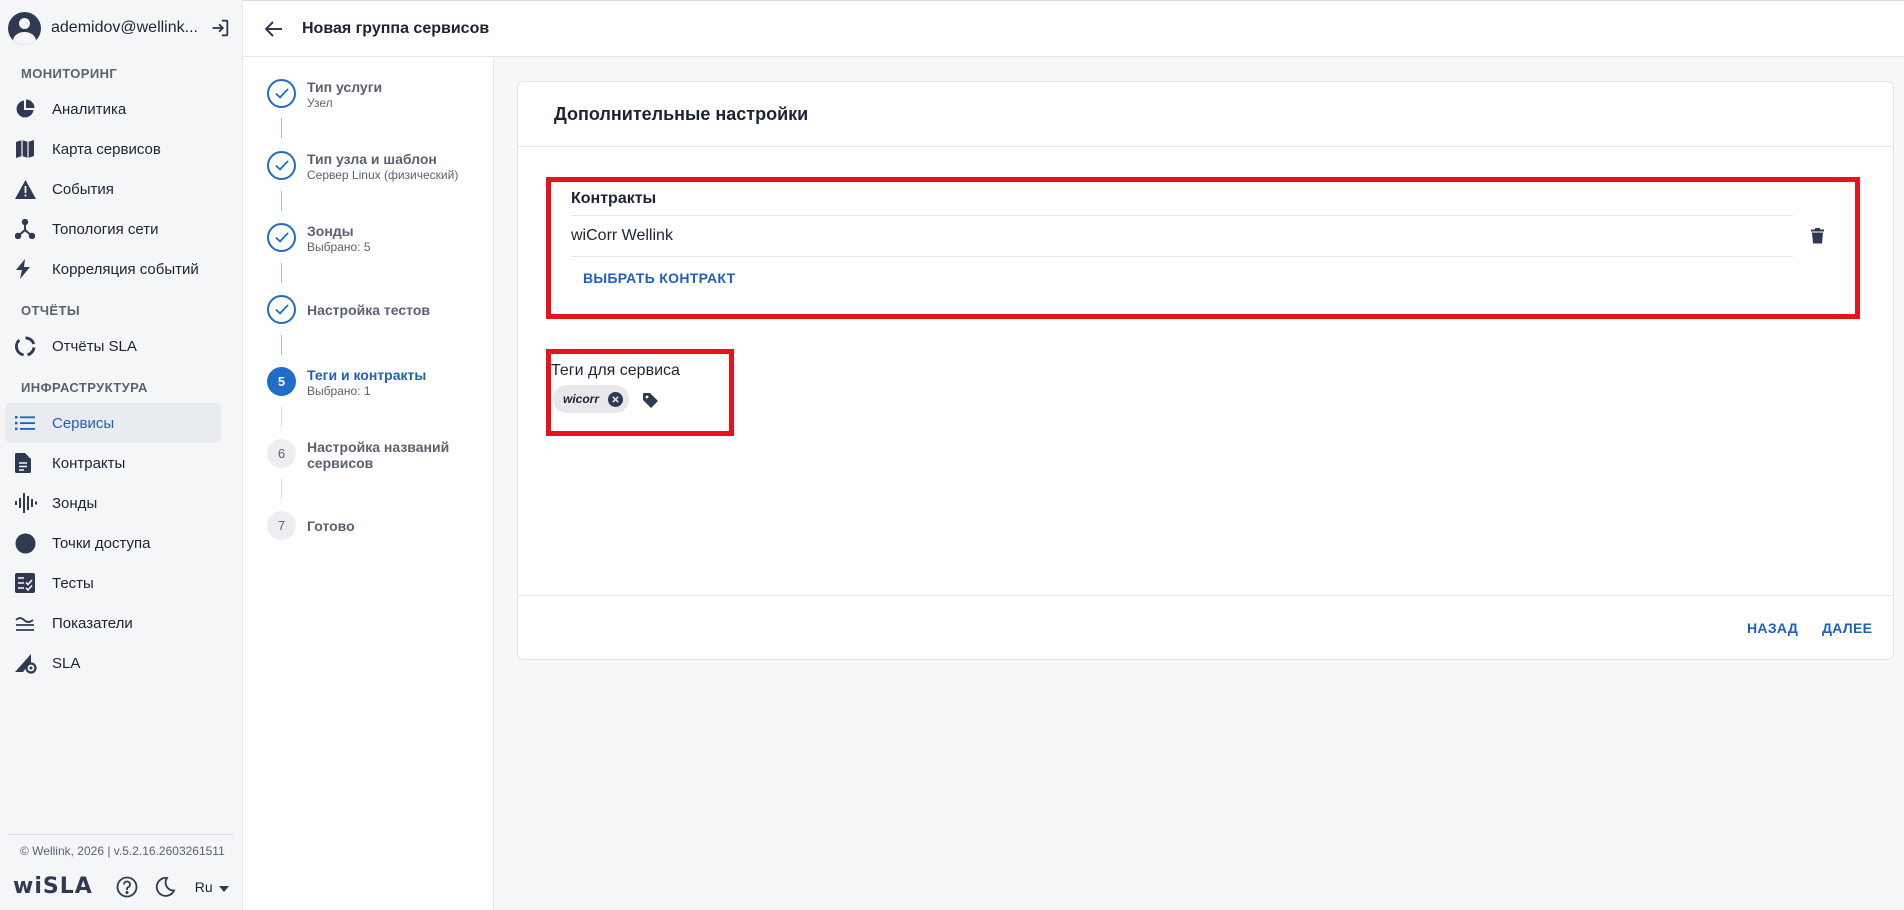  Describe the element at coordinates (29, 109) in the screenshot. I see `pie-chart-icon` at that location.